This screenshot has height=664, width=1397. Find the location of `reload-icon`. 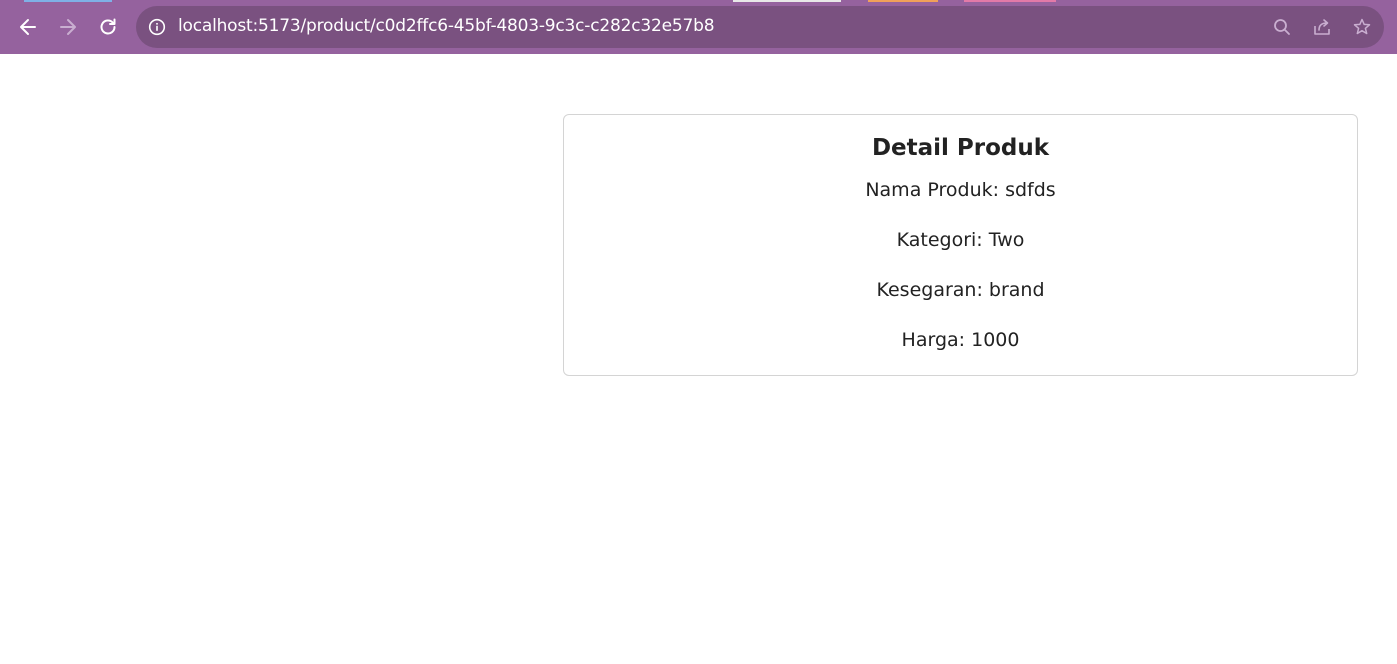

reload-icon is located at coordinates (108, 26).